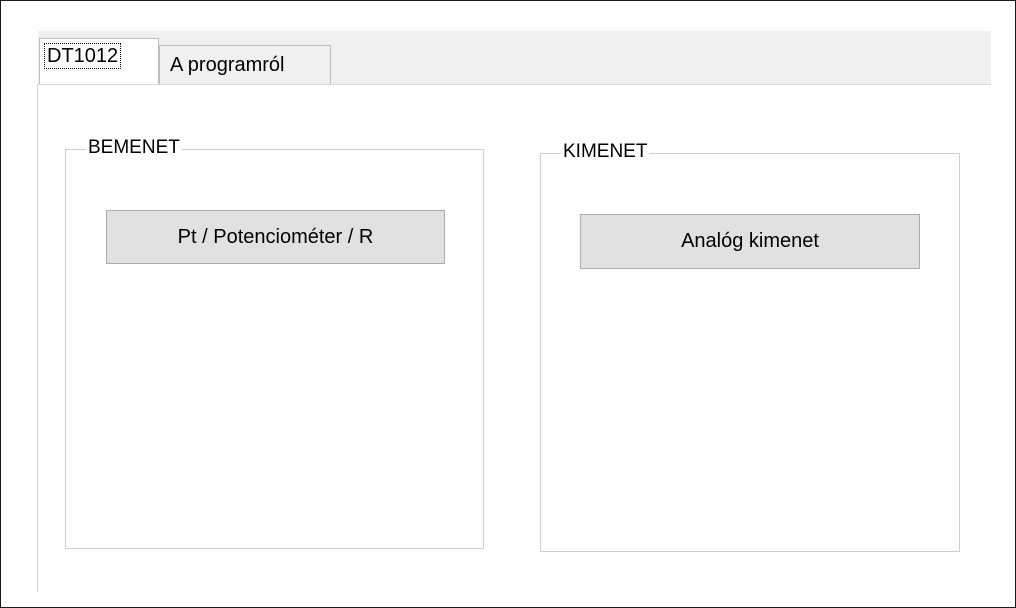 This screenshot has width=1016, height=608. What do you see at coordinates (134, 148) in the screenshot?
I see `input-group-title: BEMENET` at bounding box center [134, 148].